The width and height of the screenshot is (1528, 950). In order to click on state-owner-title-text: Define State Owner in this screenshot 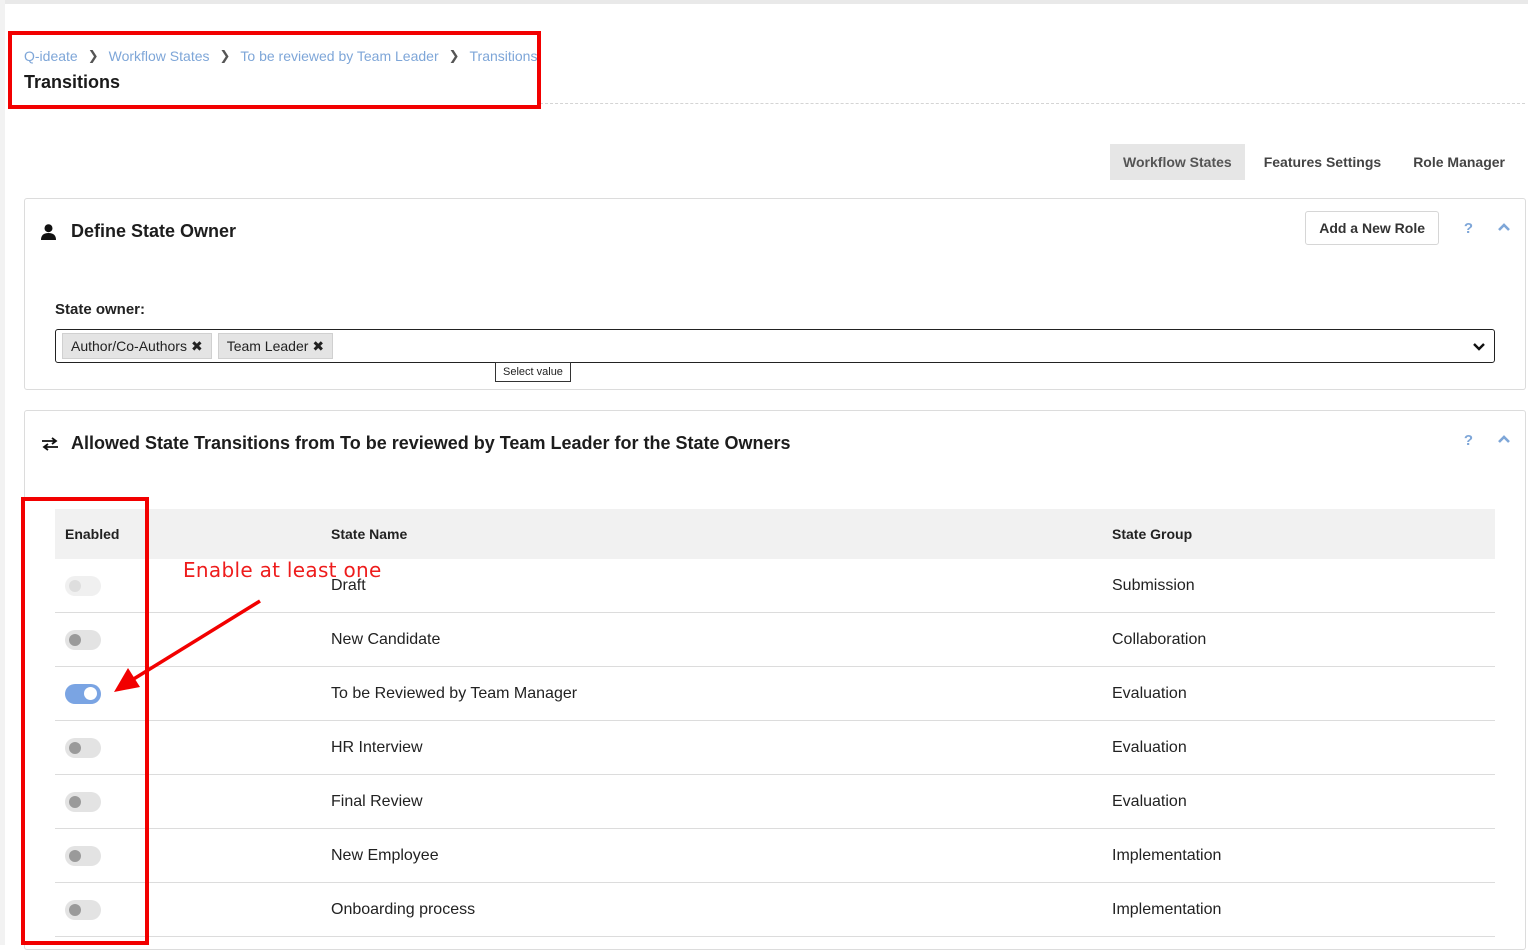, I will do `click(154, 231)`.